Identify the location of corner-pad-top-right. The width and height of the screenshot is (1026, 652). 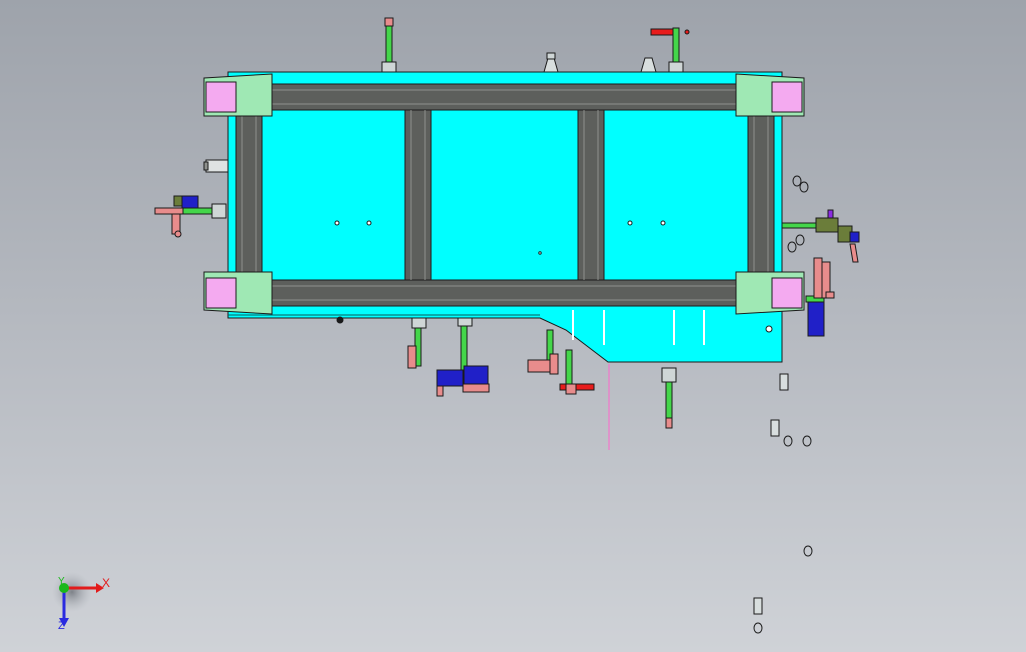
(787, 97).